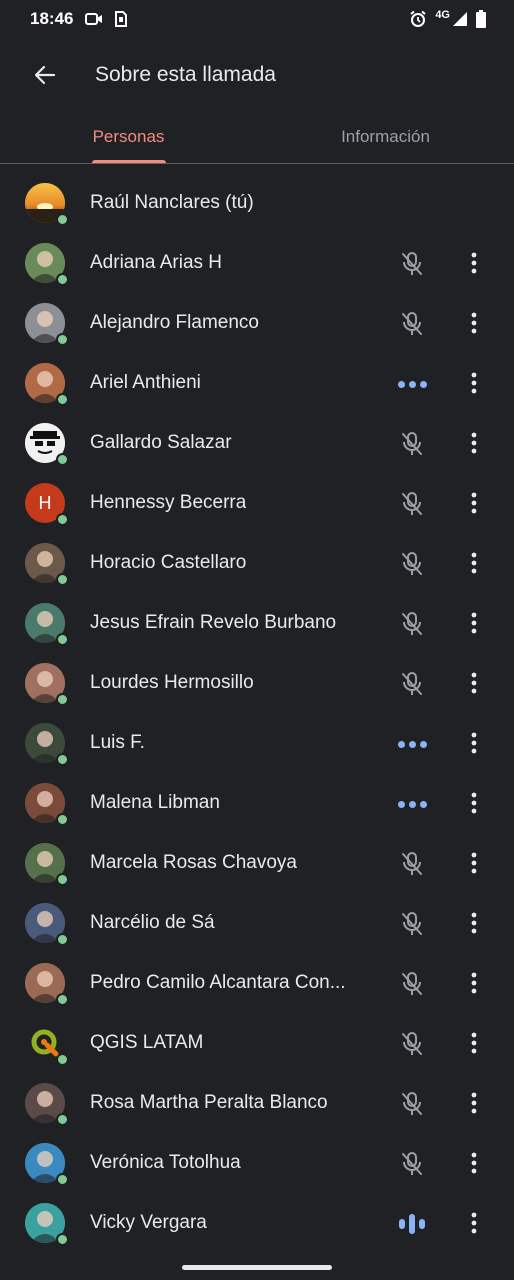 Image resolution: width=514 pixels, height=1280 pixels. Describe the element at coordinates (257, 563) in the screenshot. I see `participant-row: Horacio Castellaro` at that location.